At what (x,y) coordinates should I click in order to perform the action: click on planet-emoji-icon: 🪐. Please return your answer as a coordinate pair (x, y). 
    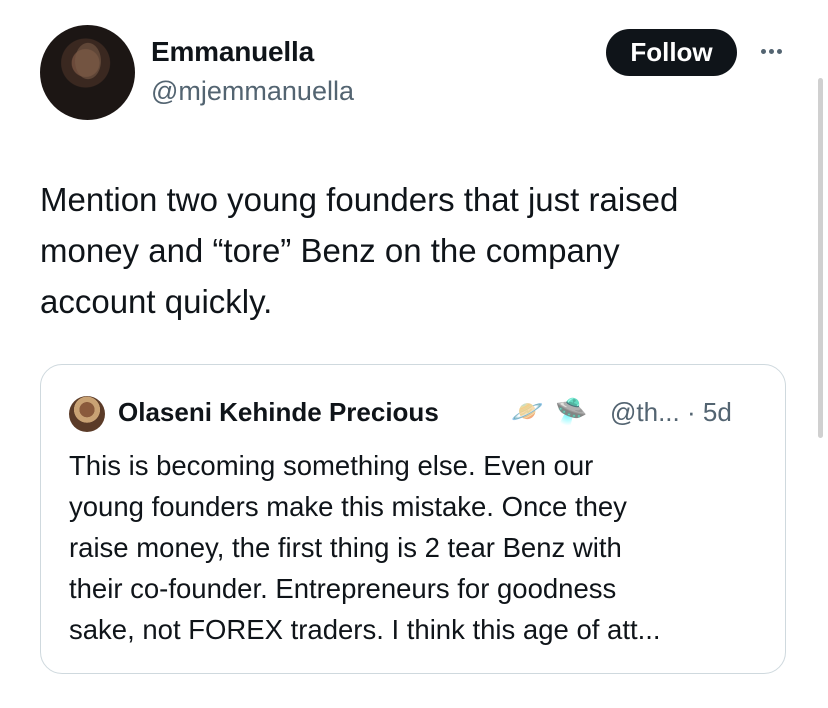
    Looking at the image, I should click on (527, 411).